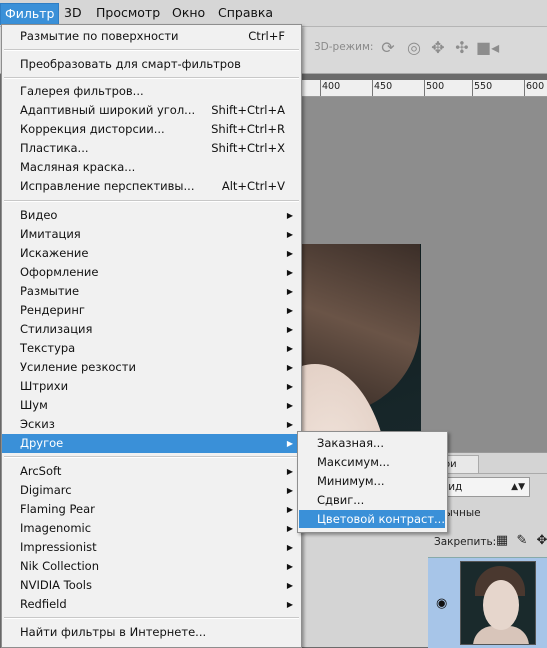 This screenshot has height=648, width=547. What do you see at coordinates (30, 14) in the screenshot?
I see `menu-filter: Фильтр` at bounding box center [30, 14].